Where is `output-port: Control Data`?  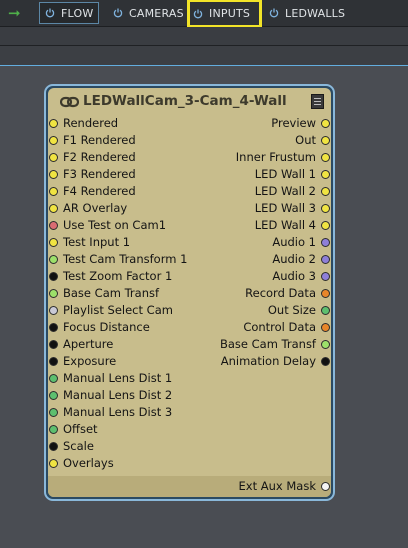
output-port: Control Data is located at coordinates (287, 327).